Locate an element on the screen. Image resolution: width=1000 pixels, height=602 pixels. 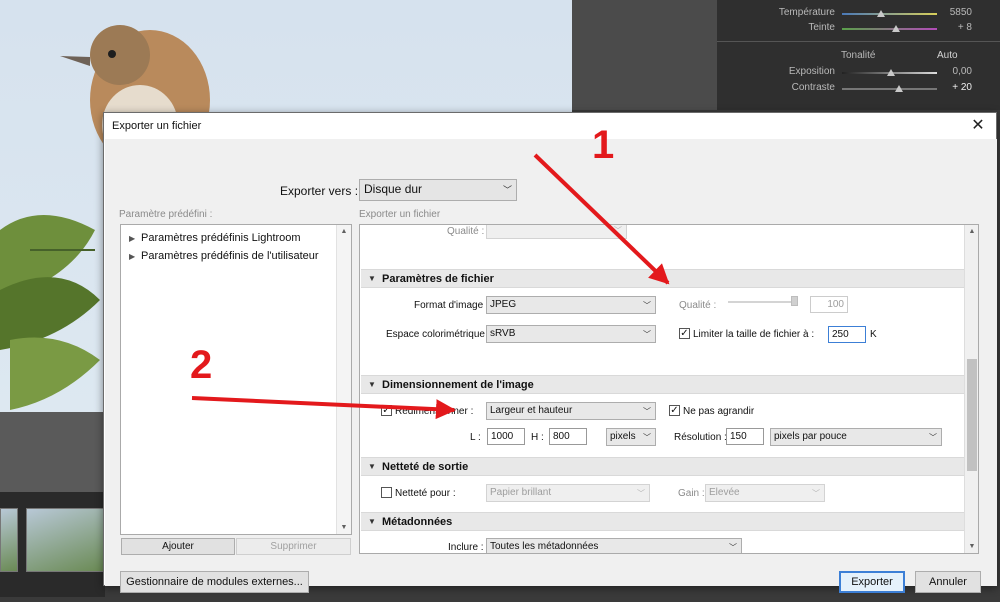
no-enlarge-label: Ne pas agrandir is located at coordinates (719, 411).